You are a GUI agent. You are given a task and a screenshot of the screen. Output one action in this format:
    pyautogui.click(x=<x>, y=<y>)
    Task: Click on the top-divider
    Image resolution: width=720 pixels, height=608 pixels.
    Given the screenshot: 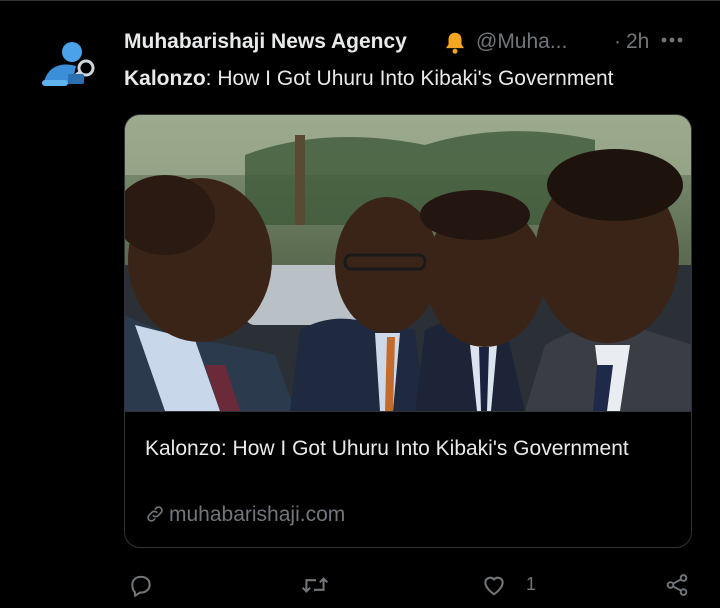 What is the action you would take?
    pyautogui.click(x=360, y=0)
    